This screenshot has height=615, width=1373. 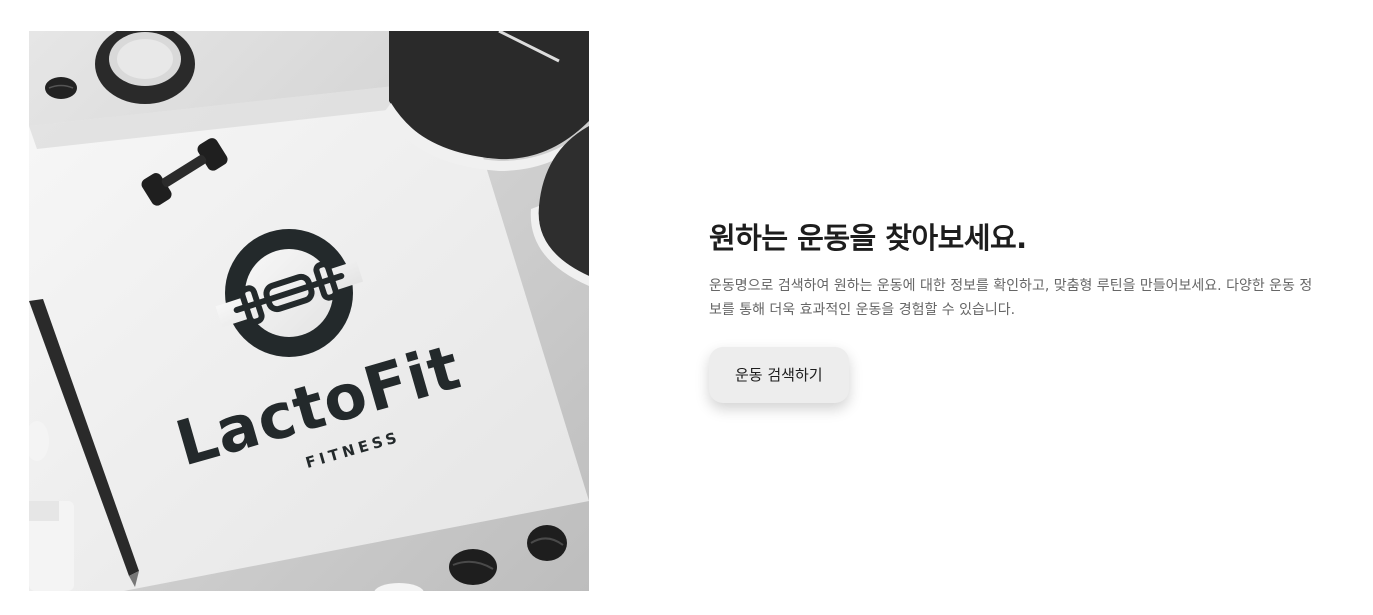 What do you see at coordinates (61, 88) in the screenshot?
I see `coffee-bean` at bounding box center [61, 88].